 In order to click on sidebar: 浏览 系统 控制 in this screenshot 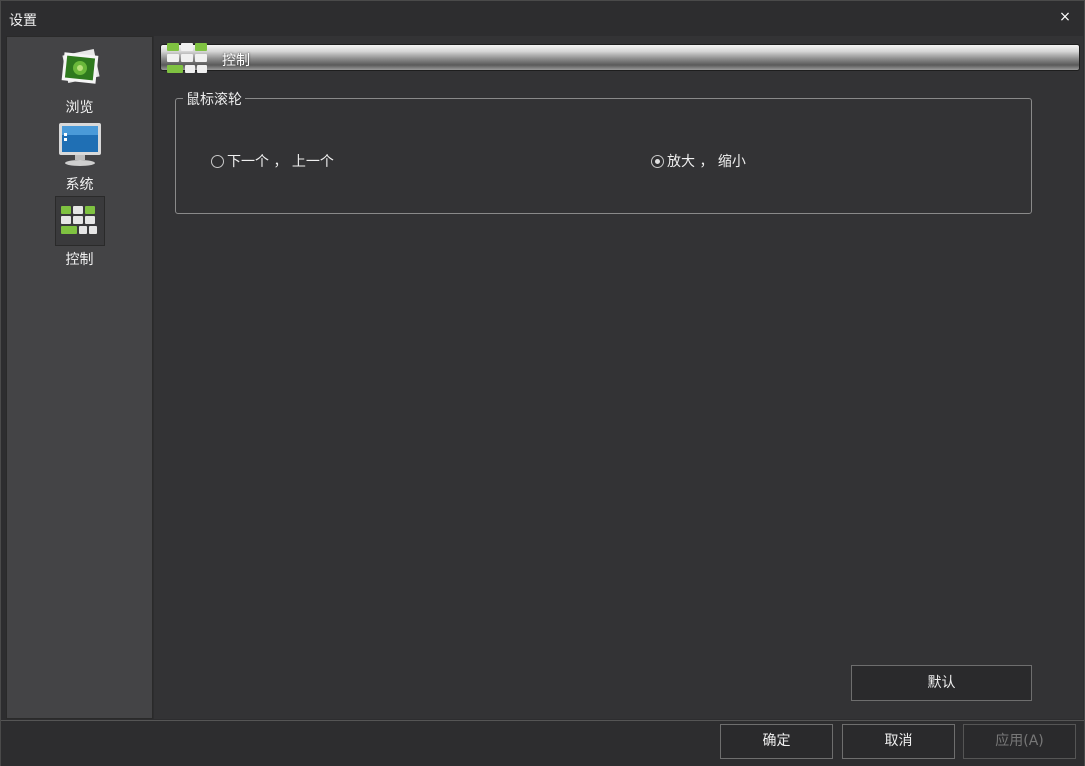, I will do `click(79, 377)`.